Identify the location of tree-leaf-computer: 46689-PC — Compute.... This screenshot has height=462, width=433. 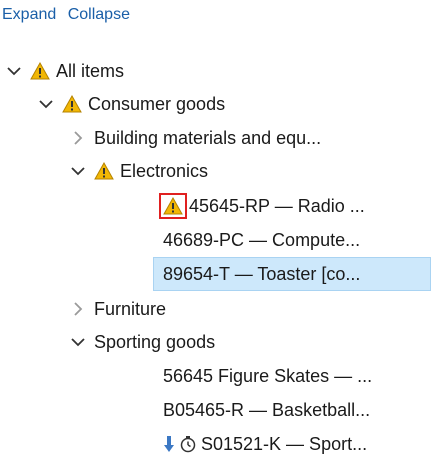
(261, 240).